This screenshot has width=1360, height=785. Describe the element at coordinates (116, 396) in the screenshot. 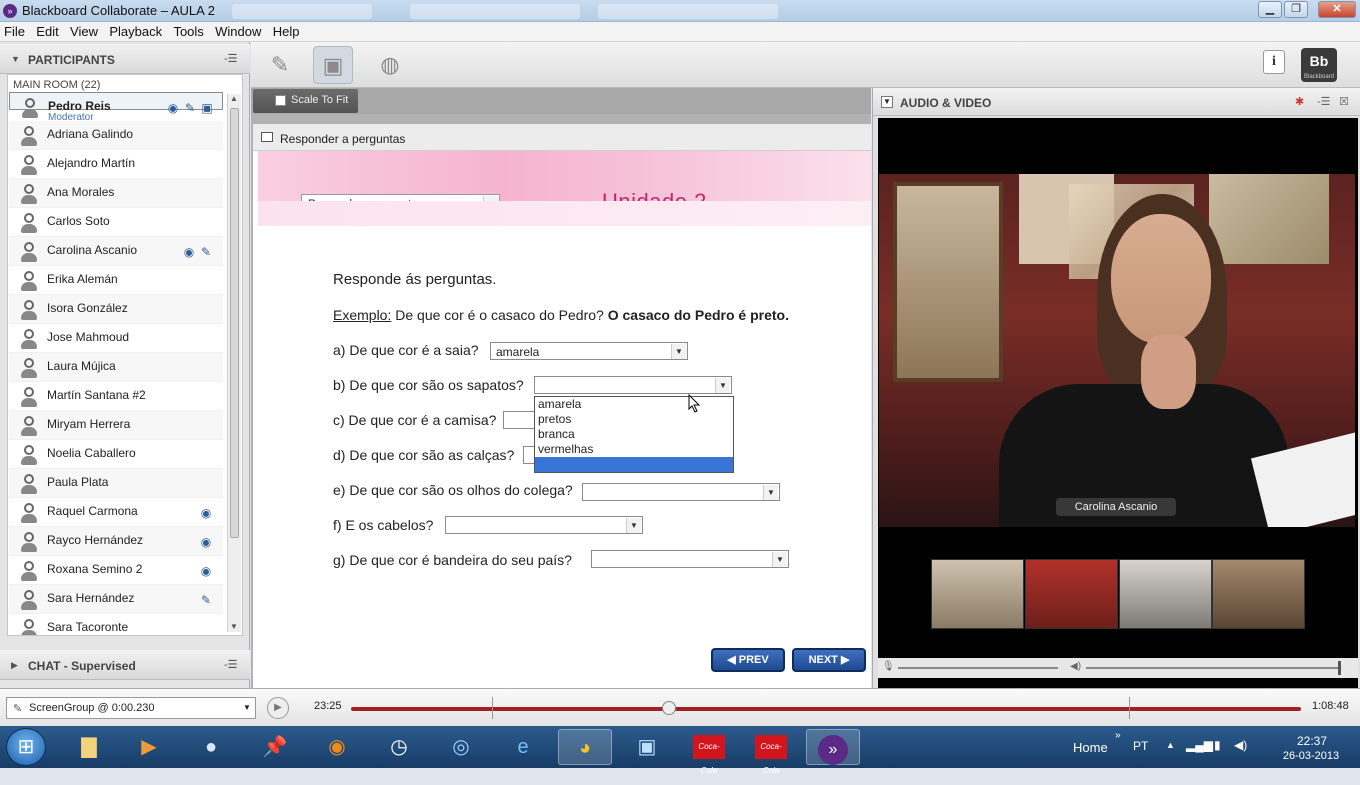

I see `participant-row: Martín Santana #2` at that location.